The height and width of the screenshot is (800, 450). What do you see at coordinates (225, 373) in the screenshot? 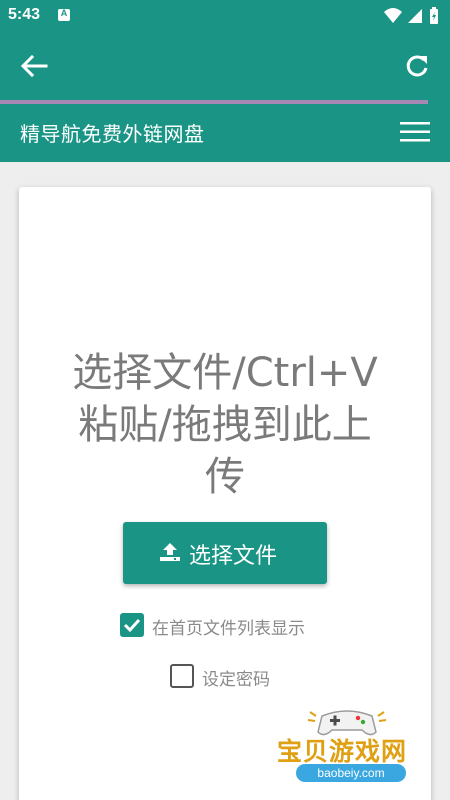
I see `prompt-line: 选择文件/Ctrl+V` at bounding box center [225, 373].